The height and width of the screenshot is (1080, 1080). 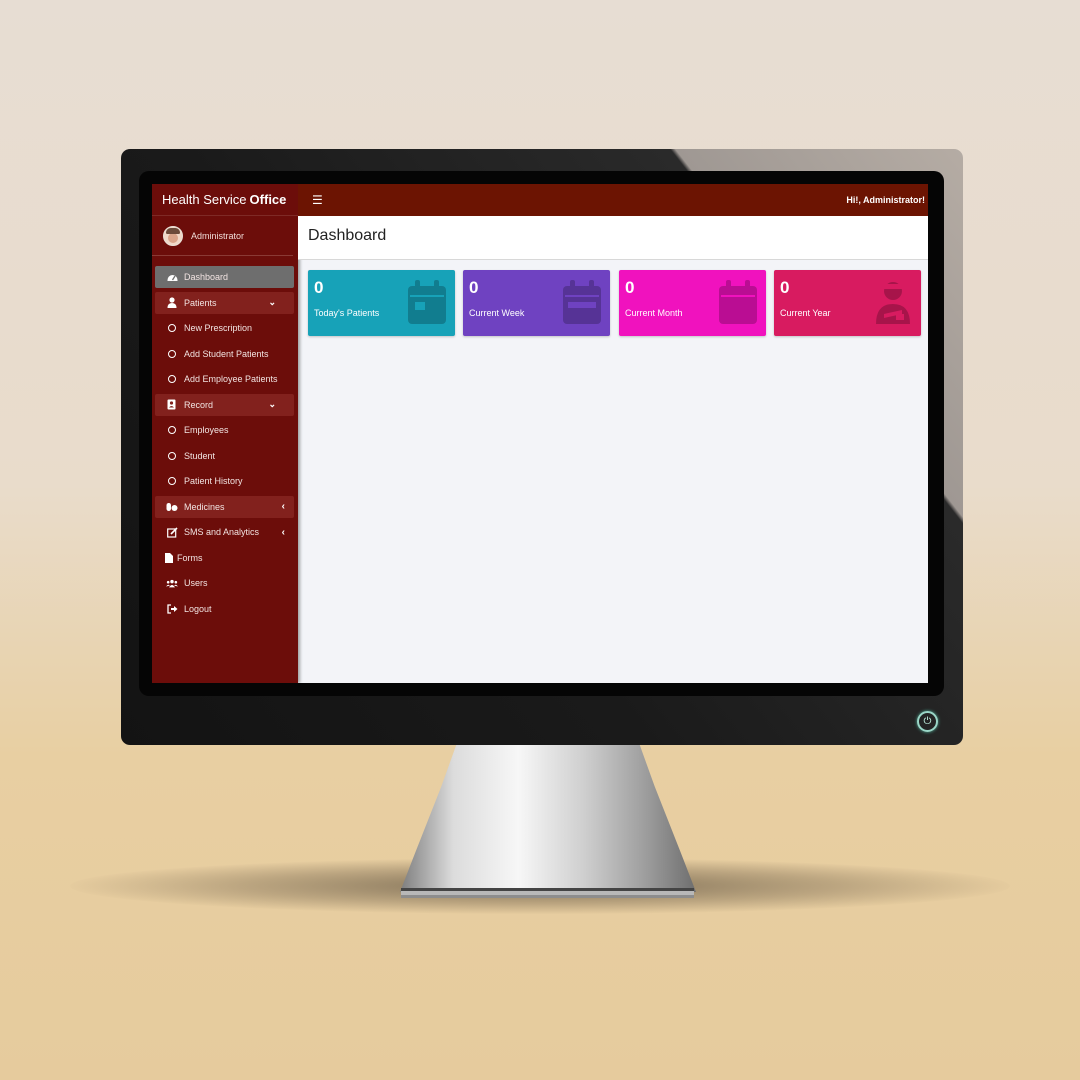 I want to click on sidebar-item-label: Student, so click(x=200, y=455).